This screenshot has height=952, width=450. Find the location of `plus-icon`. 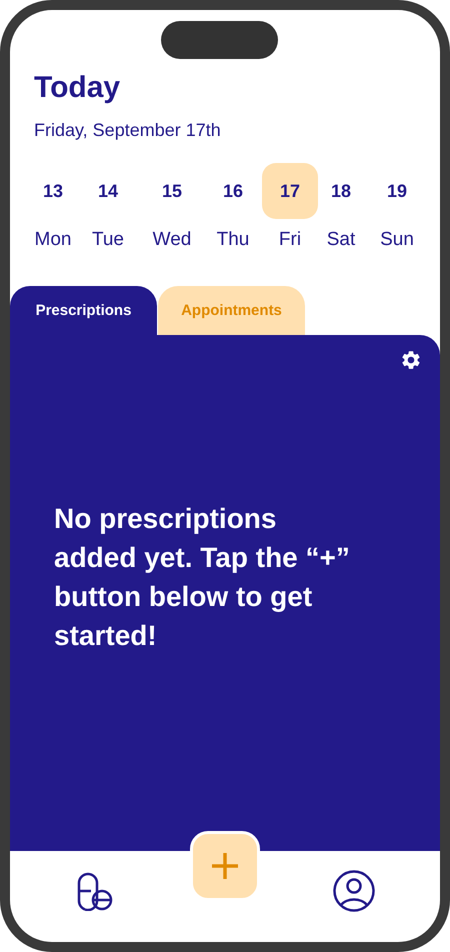

plus-icon is located at coordinates (225, 866).